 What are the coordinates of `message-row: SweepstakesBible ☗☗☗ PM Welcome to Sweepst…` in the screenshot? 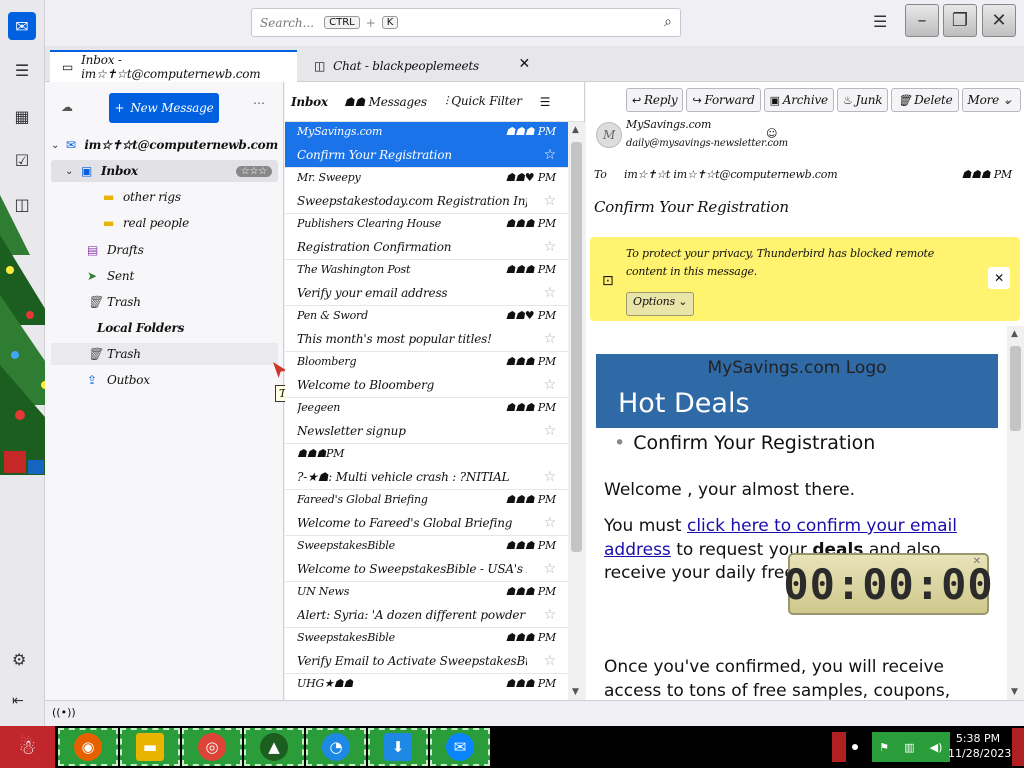 It's located at (426, 559).